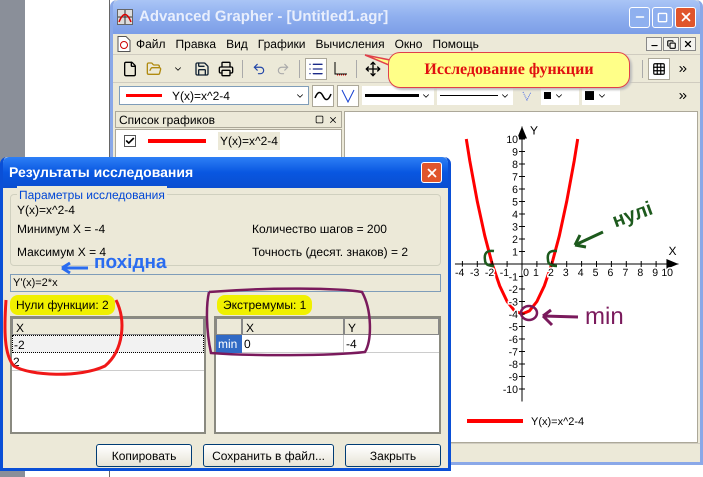  Describe the element at coordinates (101, 172) in the screenshot. I see `dialog-title: Результаты исследования` at that location.